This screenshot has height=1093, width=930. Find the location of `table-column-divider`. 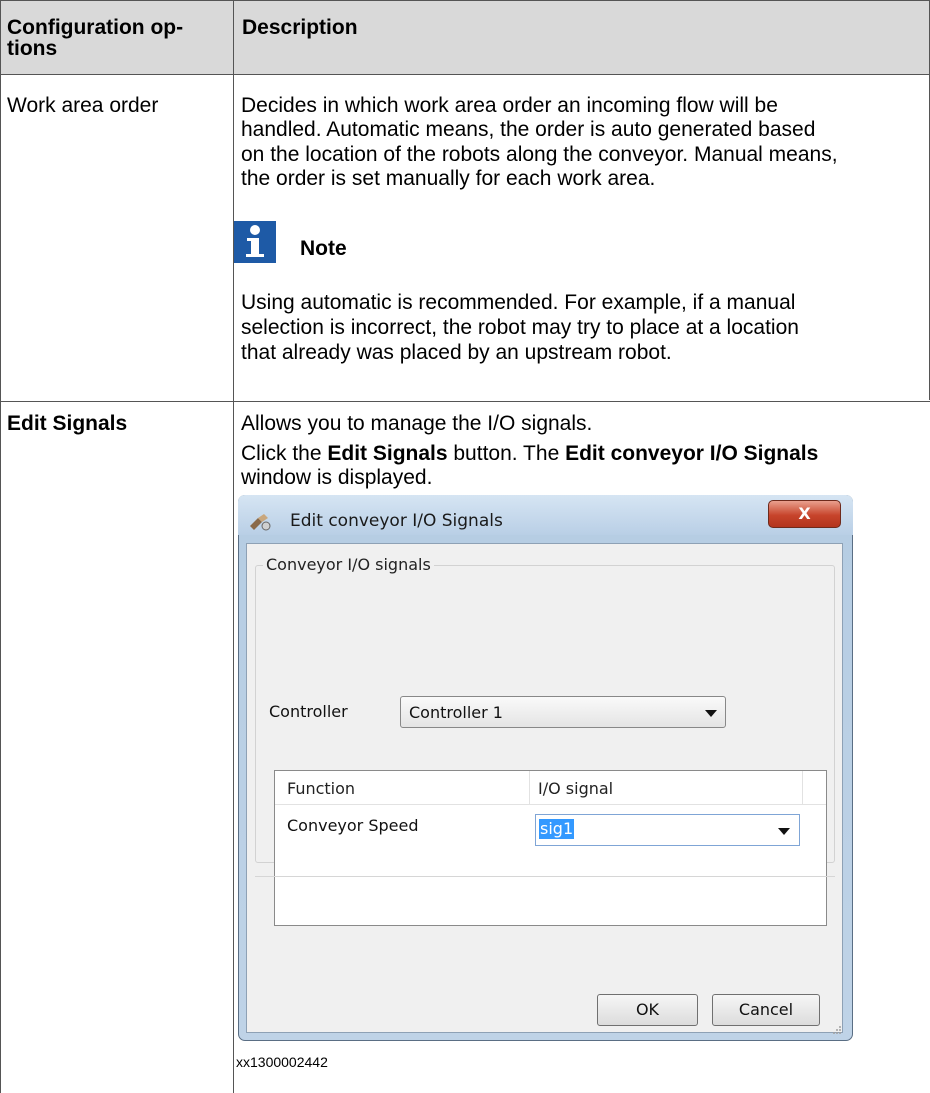

table-column-divider is located at coordinates (233, 546).